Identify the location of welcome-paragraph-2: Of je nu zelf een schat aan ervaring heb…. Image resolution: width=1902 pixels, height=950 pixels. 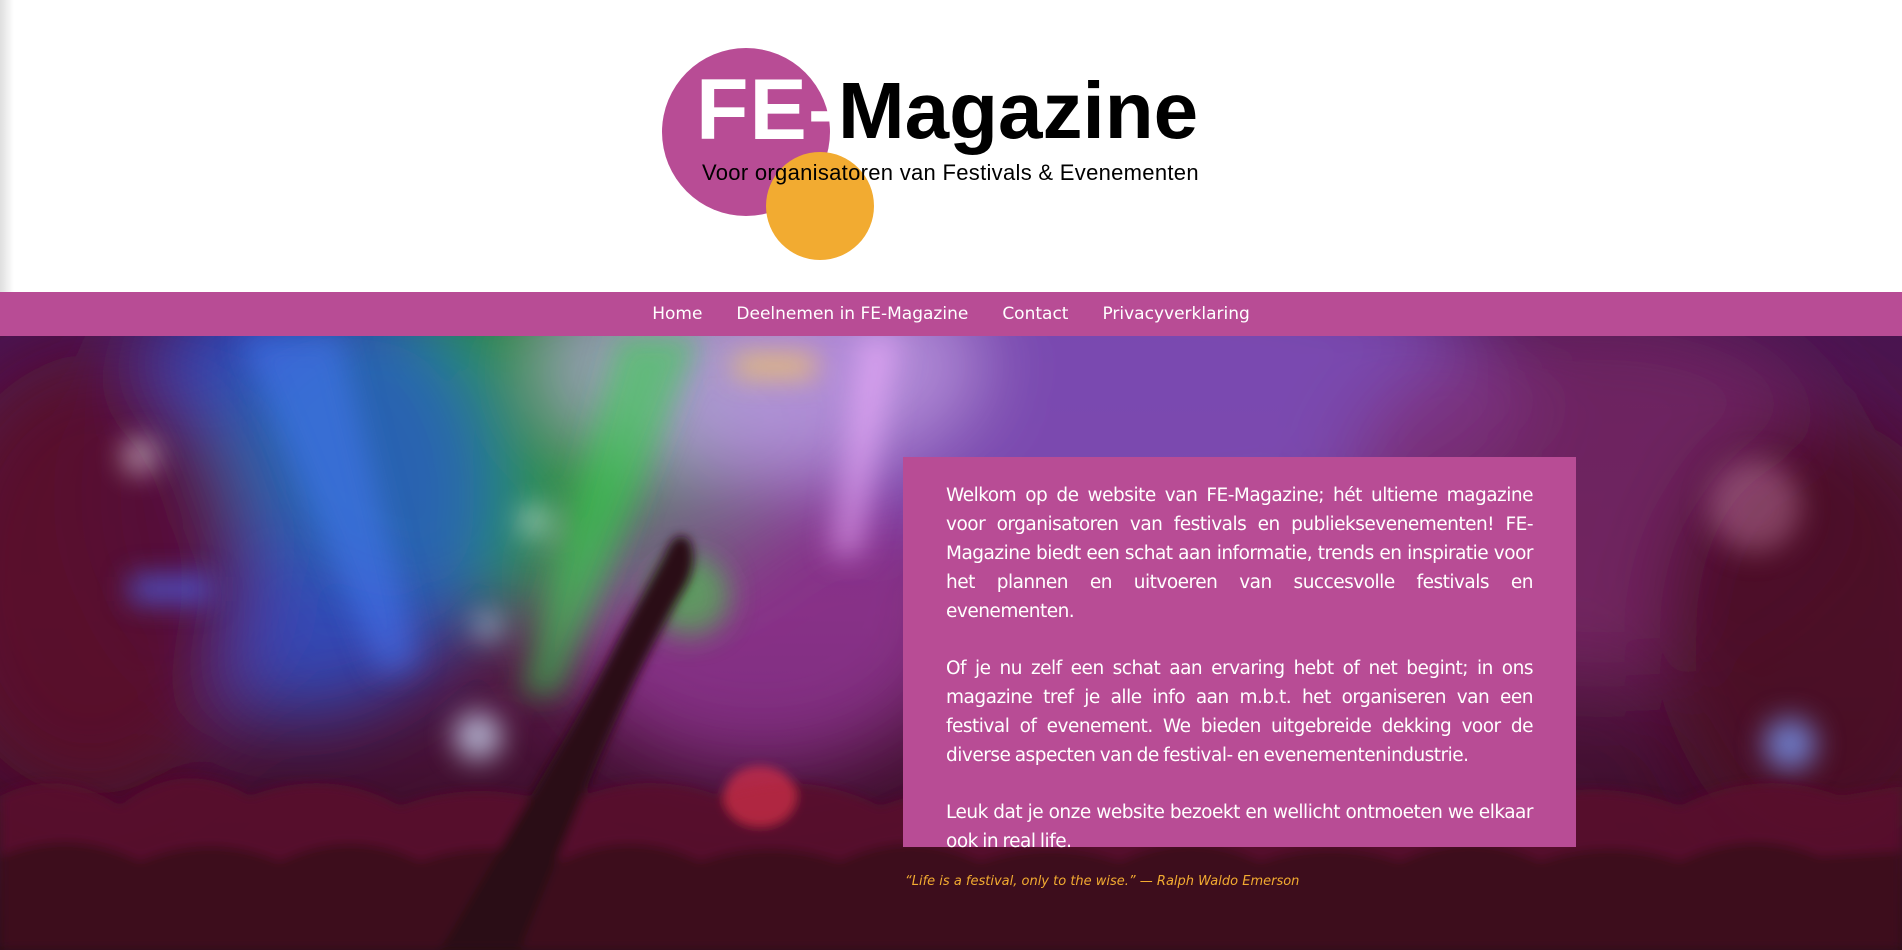
(1240, 712).